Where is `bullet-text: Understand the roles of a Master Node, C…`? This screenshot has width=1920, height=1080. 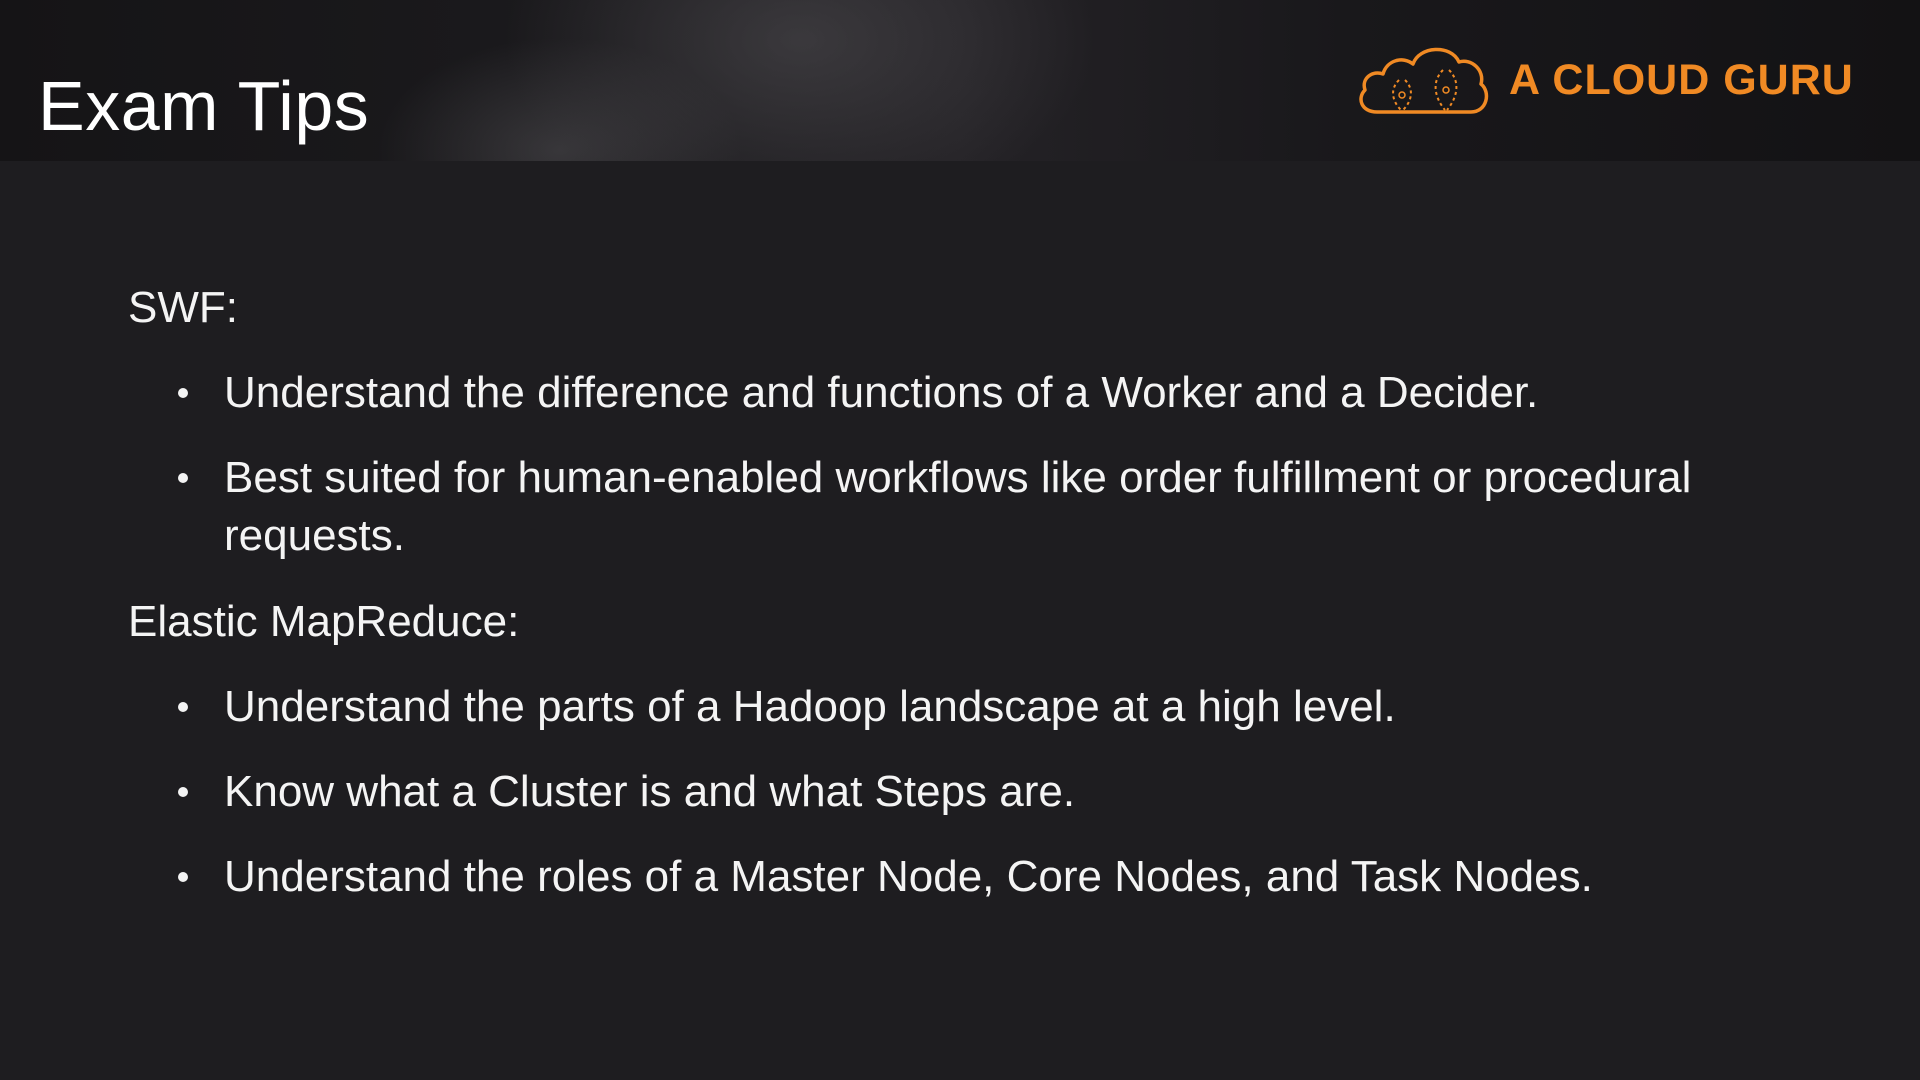 bullet-text: Understand the roles of a Master Node, C… is located at coordinates (908, 876).